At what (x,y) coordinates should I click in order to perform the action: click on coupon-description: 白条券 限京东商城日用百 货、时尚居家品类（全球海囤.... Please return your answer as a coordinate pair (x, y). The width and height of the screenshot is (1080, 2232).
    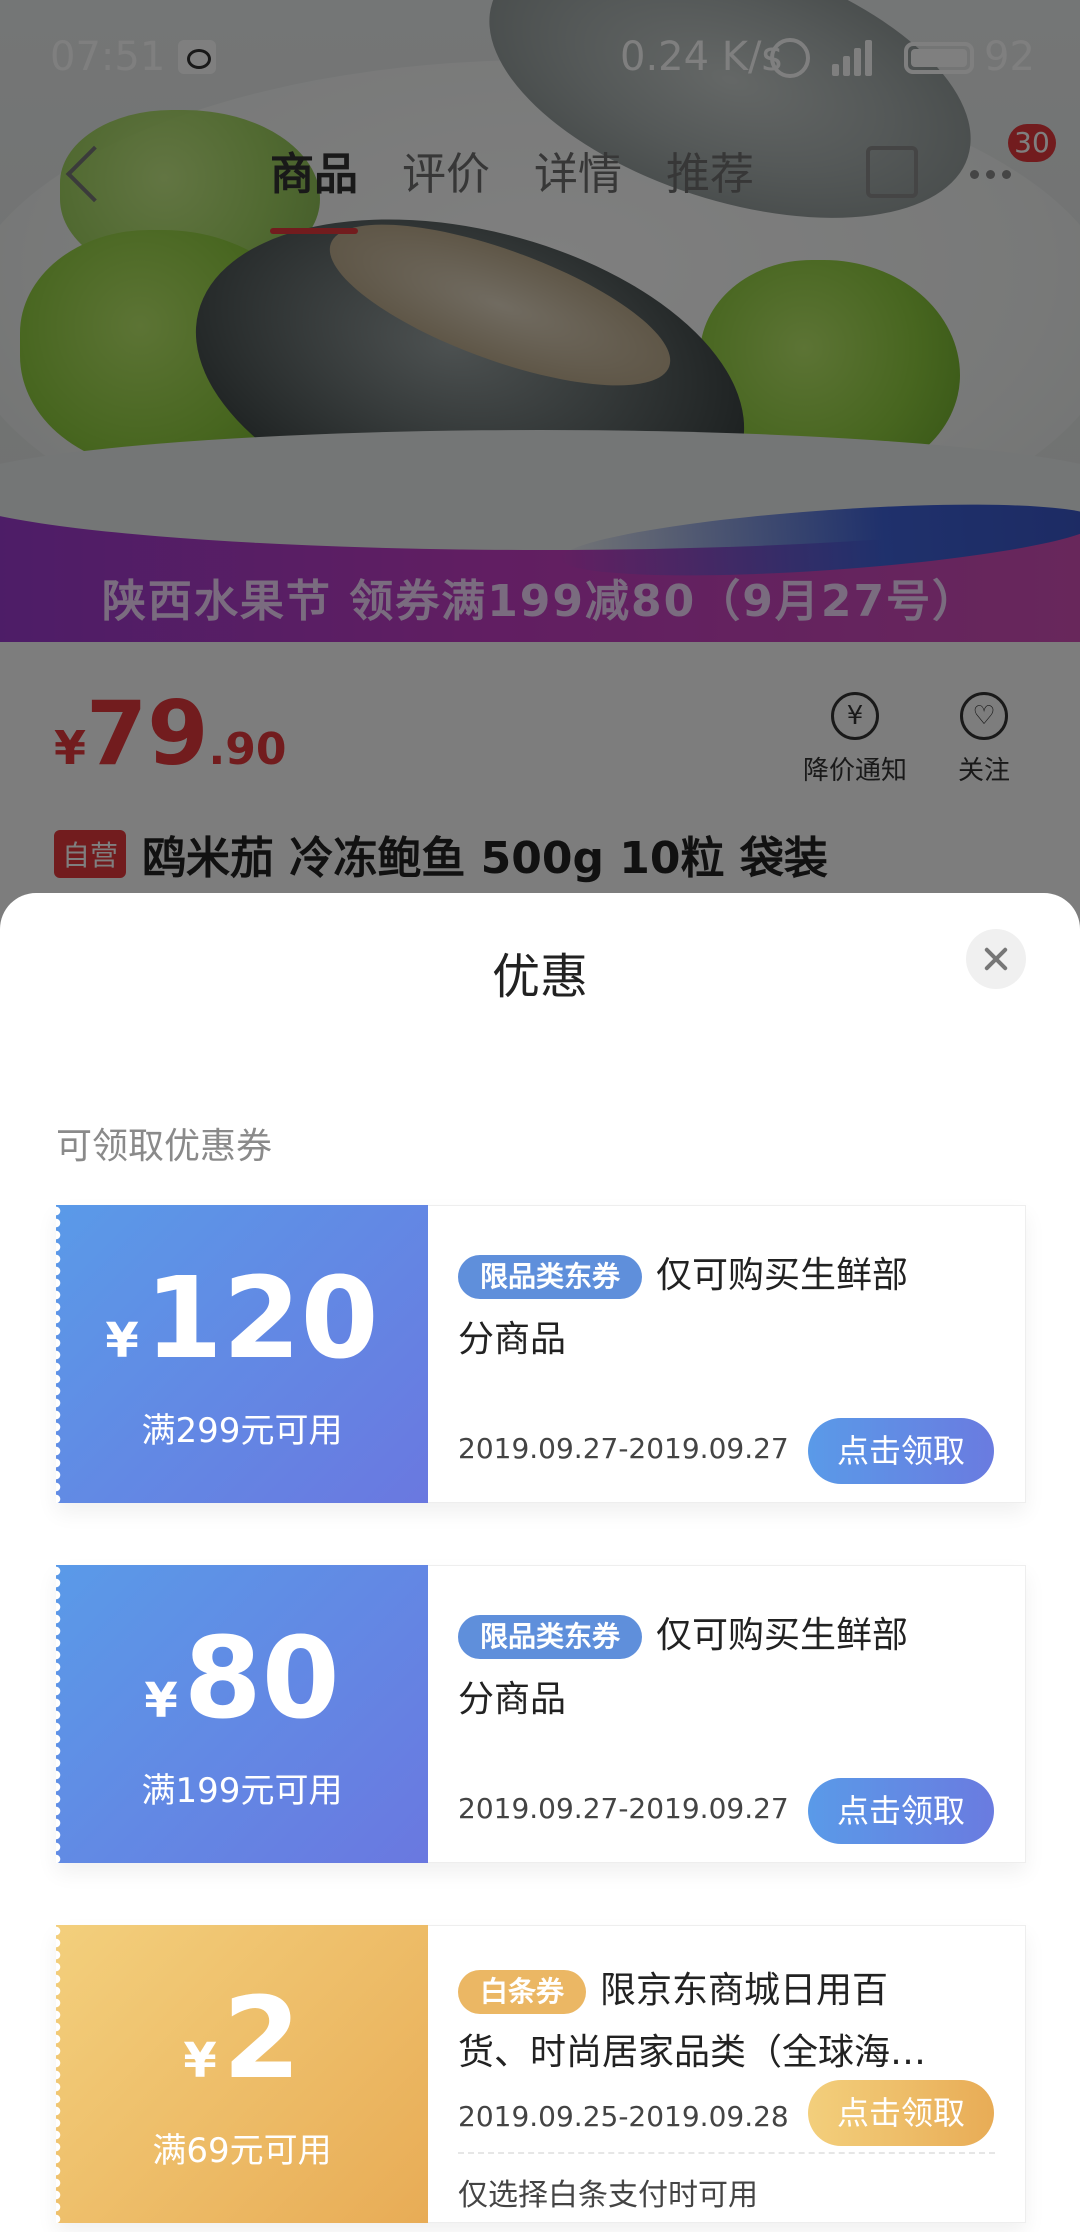
    Looking at the image, I should click on (718, 2022).